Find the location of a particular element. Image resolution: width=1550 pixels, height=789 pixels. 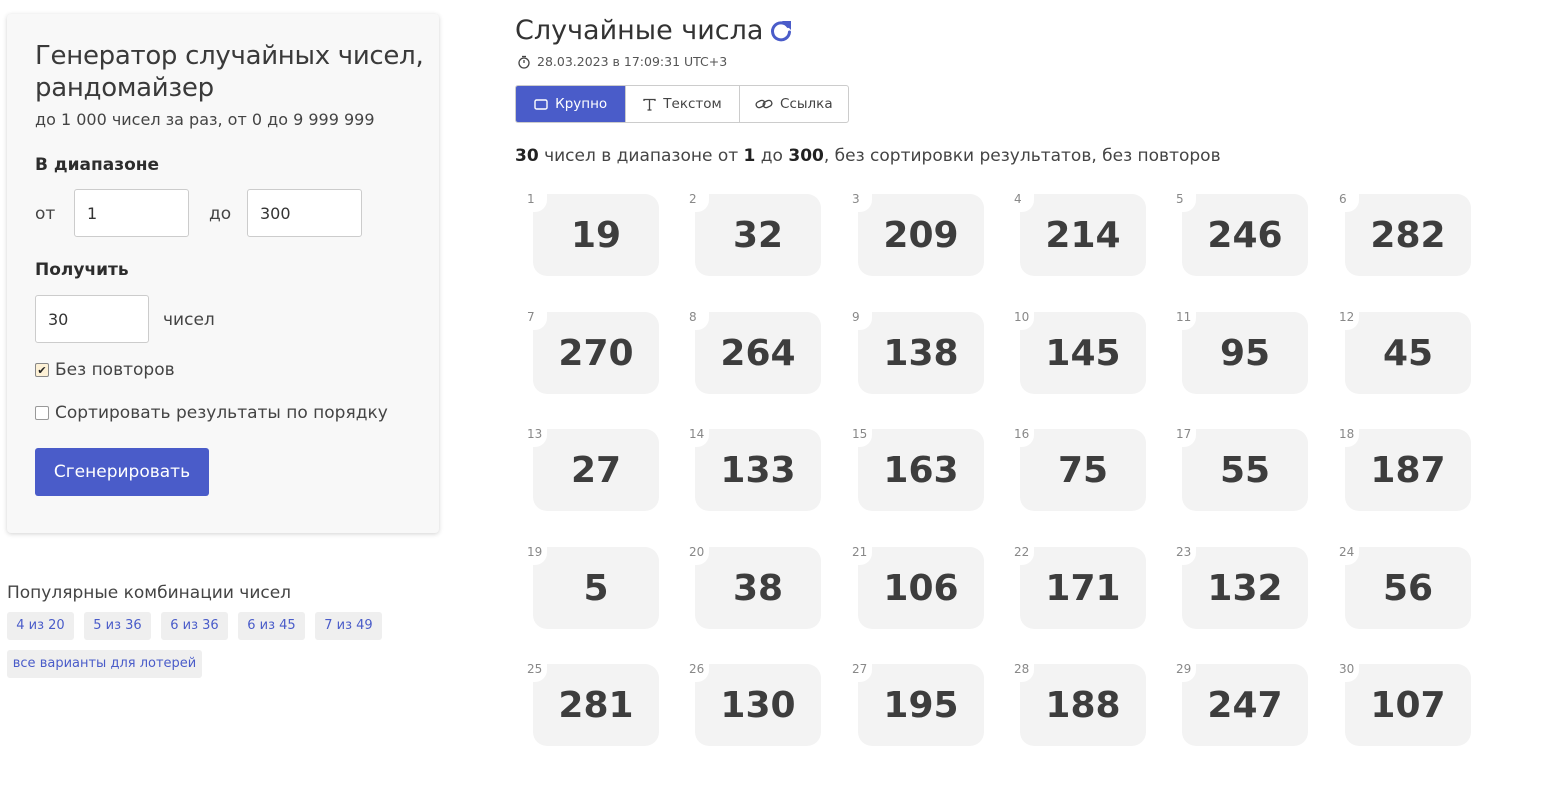

tab-text: Текстом is located at coordinates (683, 104).